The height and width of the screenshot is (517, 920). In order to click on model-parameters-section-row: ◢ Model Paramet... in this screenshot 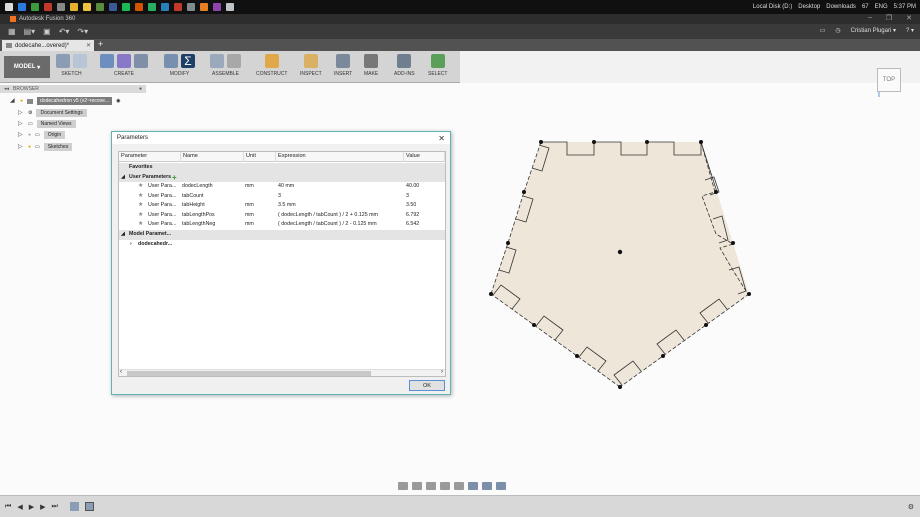, I will do `click(282, 235)`.